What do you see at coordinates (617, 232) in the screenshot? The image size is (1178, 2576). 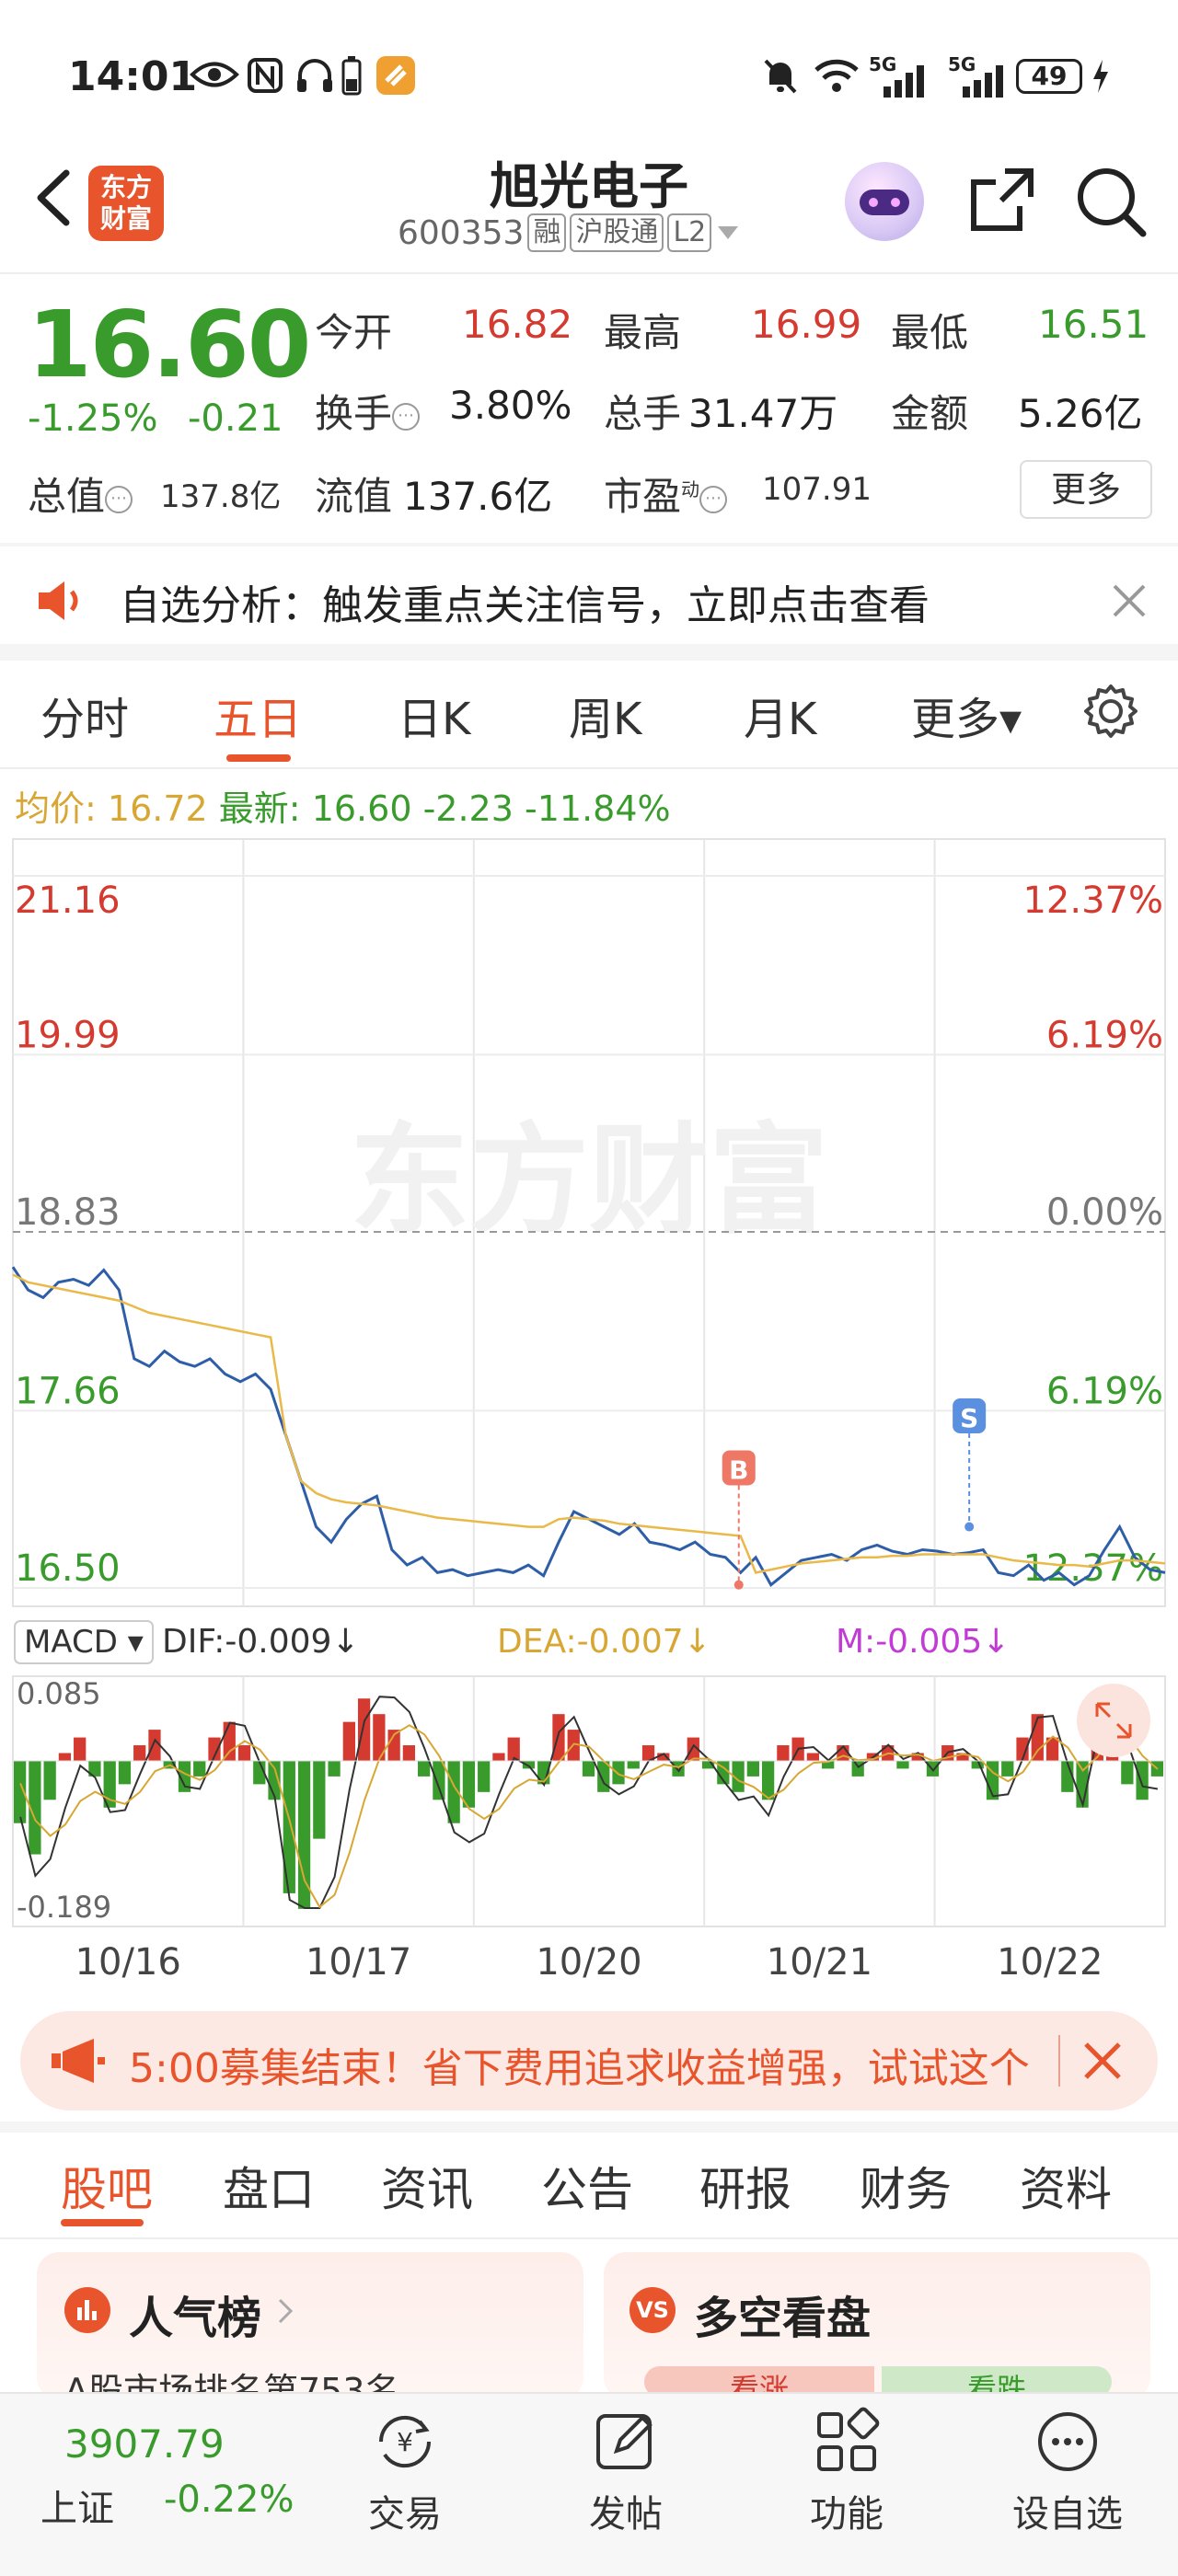 I see `tag-connect: 沪股通` at bounding box center [617, 232].